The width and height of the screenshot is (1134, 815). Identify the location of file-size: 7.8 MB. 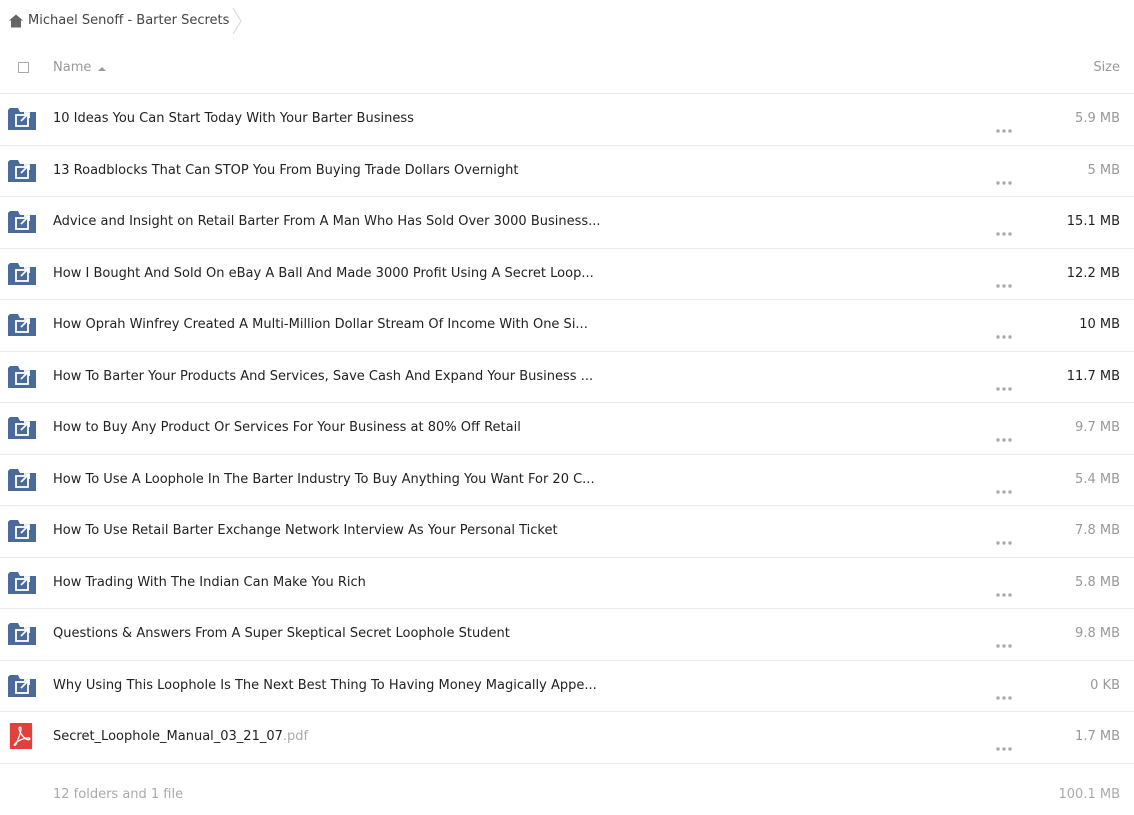
(1097, 530).